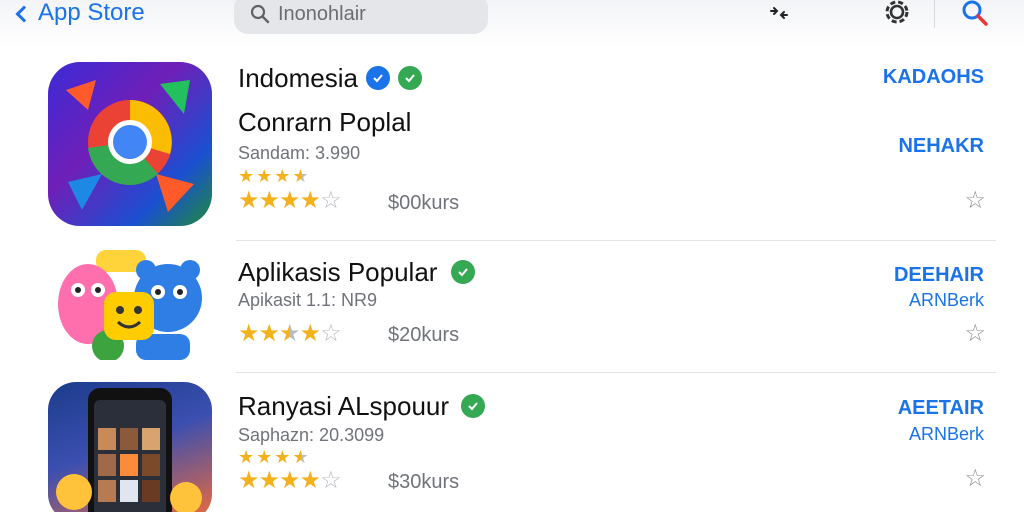 The width and height of the screenshot is (1024, 512). Describe the element at coordinates (299, 153) in the screenshot. I see `app-meta: Sandam: 3.990` at that location.